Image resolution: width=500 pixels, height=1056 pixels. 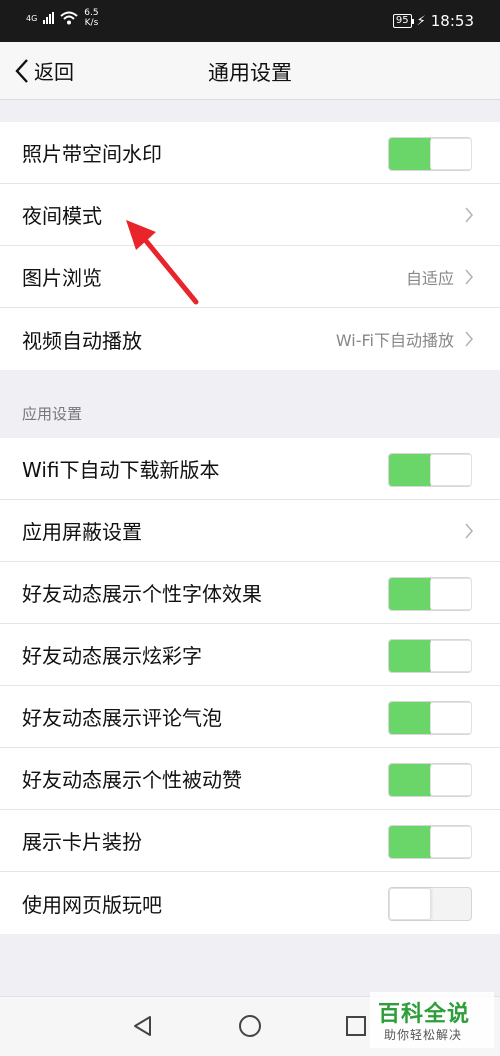 What do you see at coordinates (91, 23) in the screenshot?
I see `speed-unit: K/s` at bounding box center [91, 23].